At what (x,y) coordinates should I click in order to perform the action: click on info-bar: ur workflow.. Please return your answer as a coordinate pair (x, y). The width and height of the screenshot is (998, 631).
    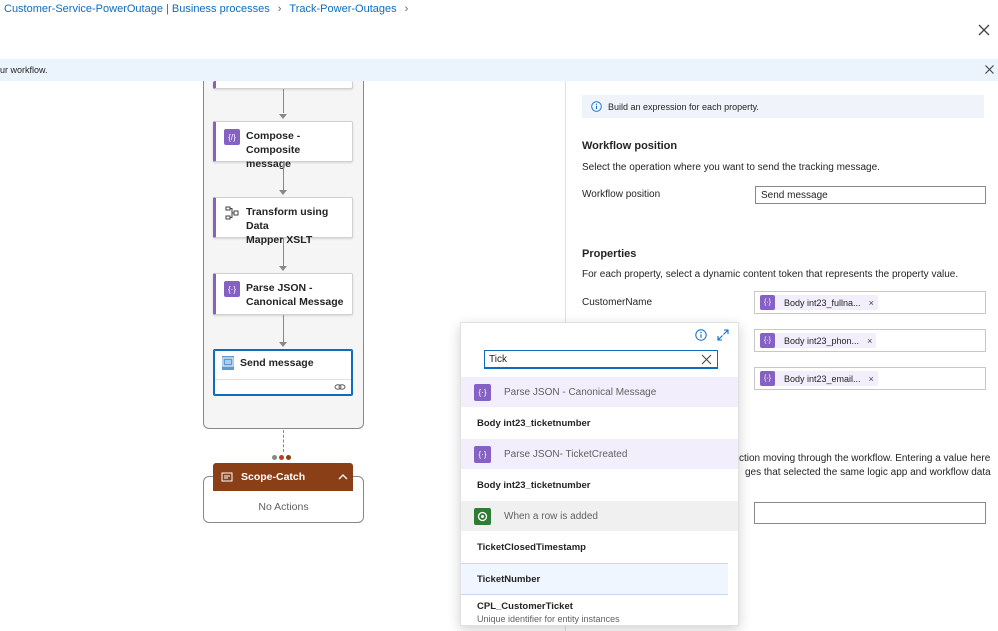
    Looking at the image, I should click on (499, 70).